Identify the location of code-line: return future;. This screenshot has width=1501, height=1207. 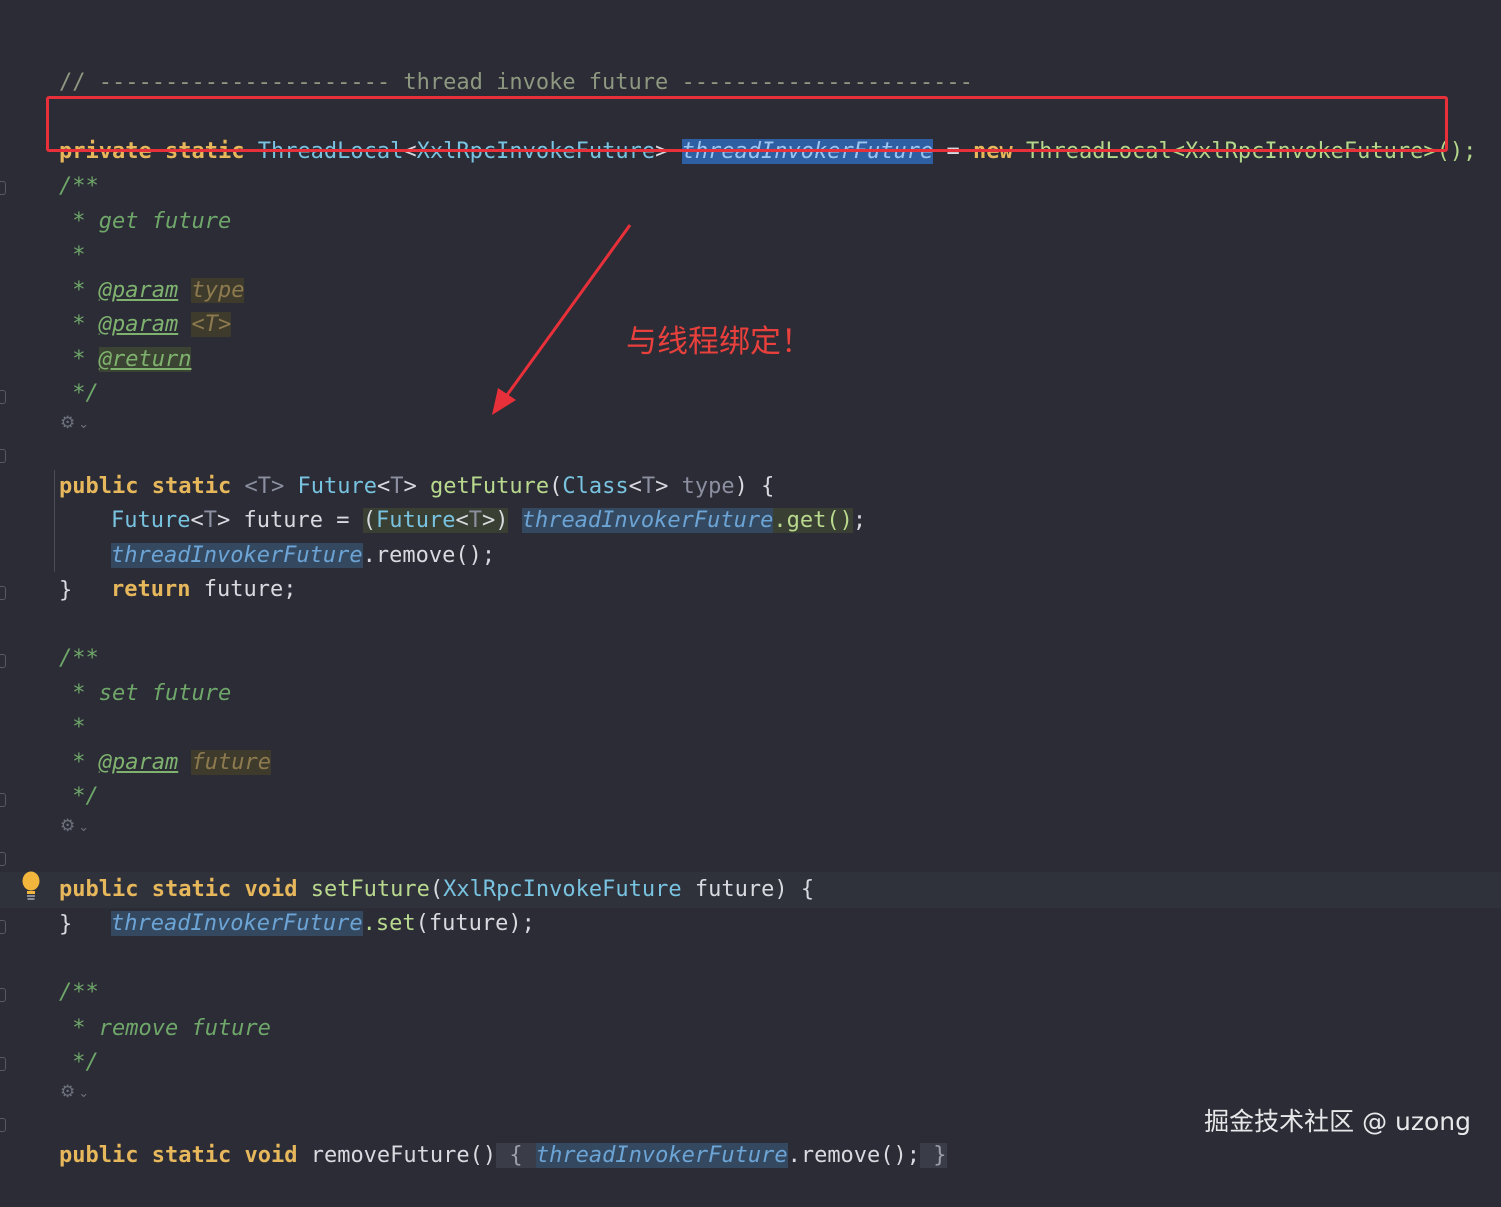
(148, 570).